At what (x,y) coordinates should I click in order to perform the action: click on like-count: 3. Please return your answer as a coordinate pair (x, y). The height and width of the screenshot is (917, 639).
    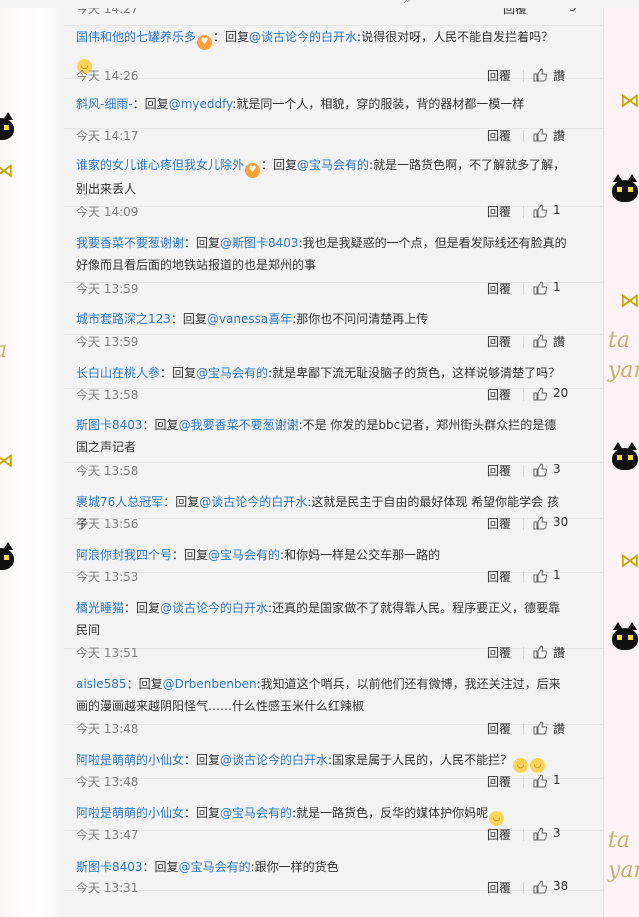
    Looking at the image, I should click on (573, 11).